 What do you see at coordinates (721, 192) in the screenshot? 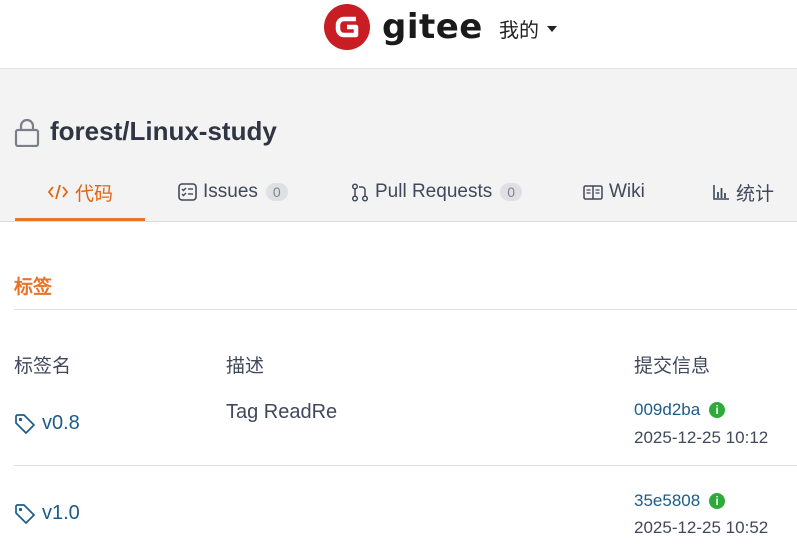
I see `bar-chart-icon` at bounding box center [721, 192].